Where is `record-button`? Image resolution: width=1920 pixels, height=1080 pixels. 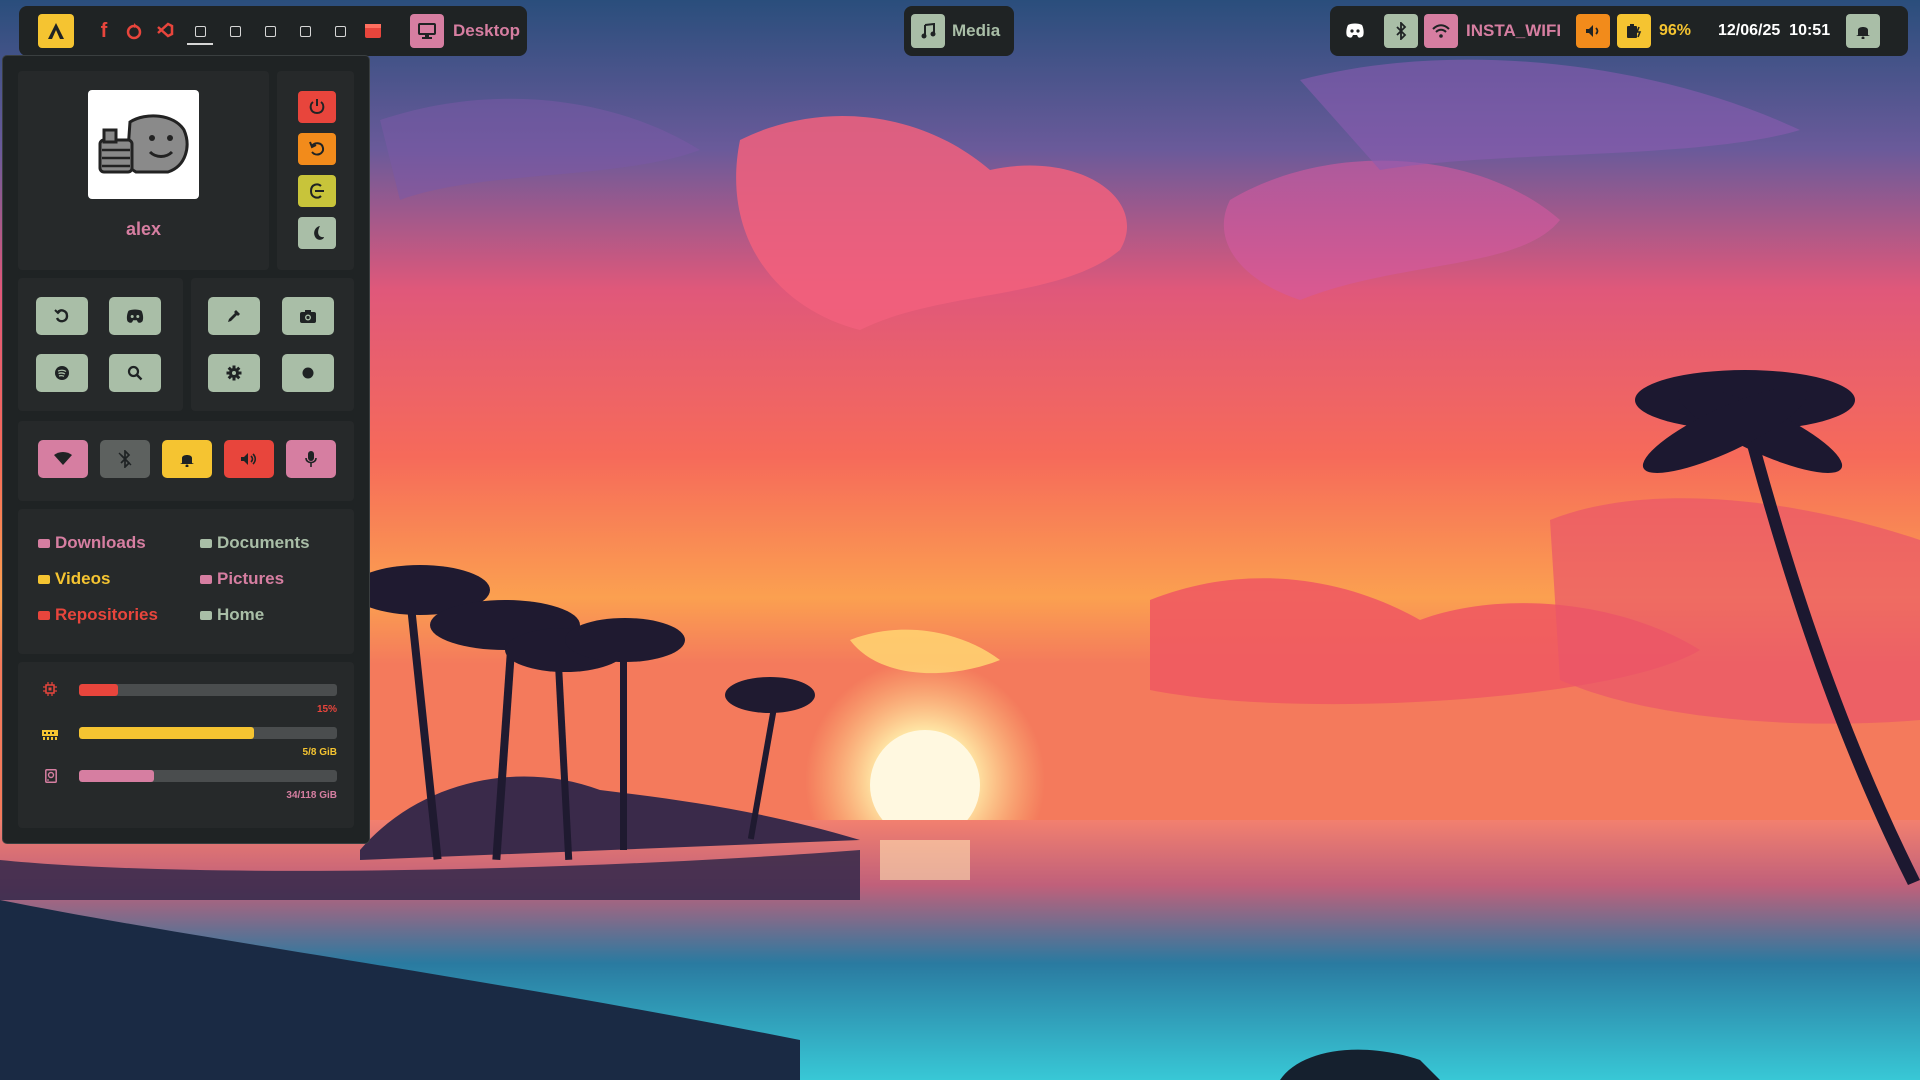
record-button is located at coordinates (308, 373).